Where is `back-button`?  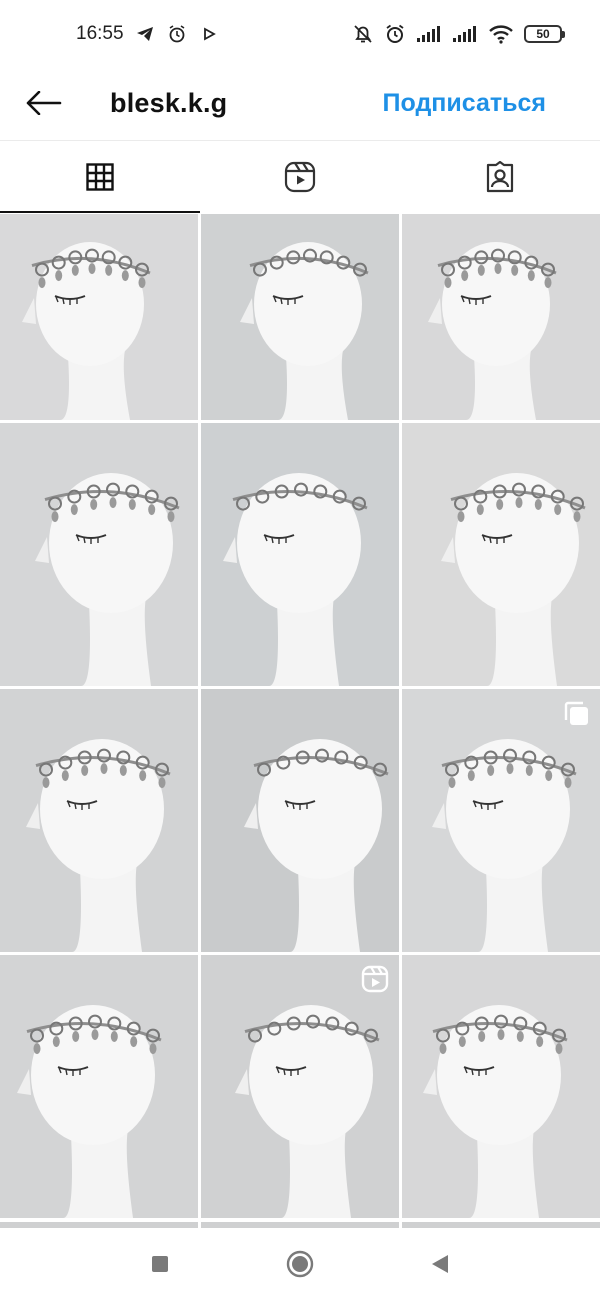 back-button is located at coordinates (44, 103).